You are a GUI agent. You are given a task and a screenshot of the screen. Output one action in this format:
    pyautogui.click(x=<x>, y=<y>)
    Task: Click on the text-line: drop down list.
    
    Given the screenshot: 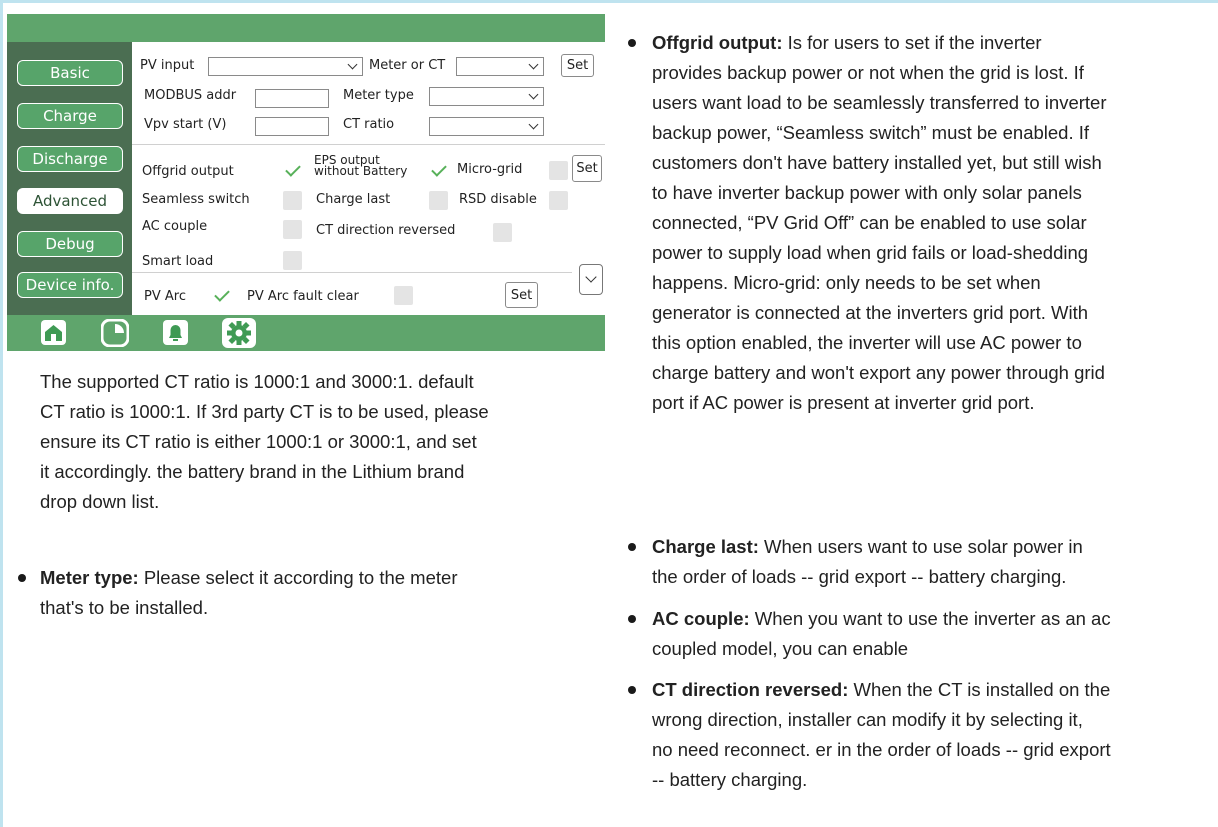 What is the action you would take?
    pyautogui.click(x=100, y=501)
    